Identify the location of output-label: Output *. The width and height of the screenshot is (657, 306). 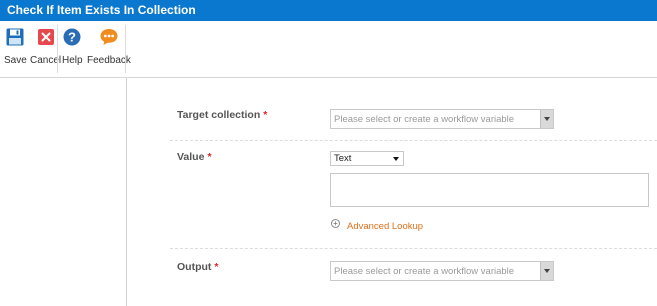
(198, 267).